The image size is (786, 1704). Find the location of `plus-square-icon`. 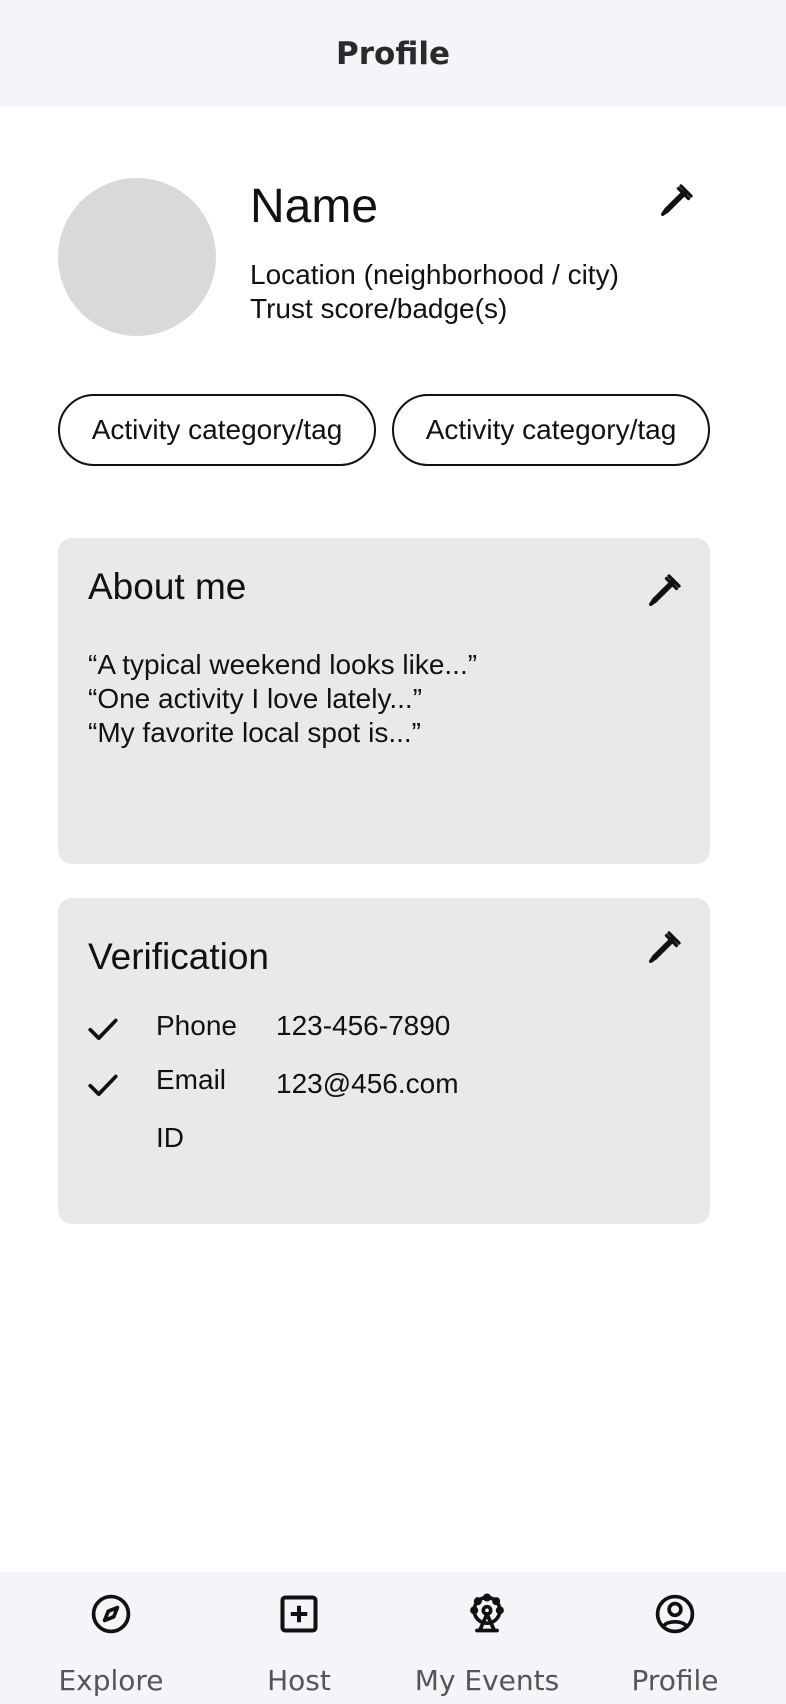

plus-square-icon is located at coordinates (299, 1614).